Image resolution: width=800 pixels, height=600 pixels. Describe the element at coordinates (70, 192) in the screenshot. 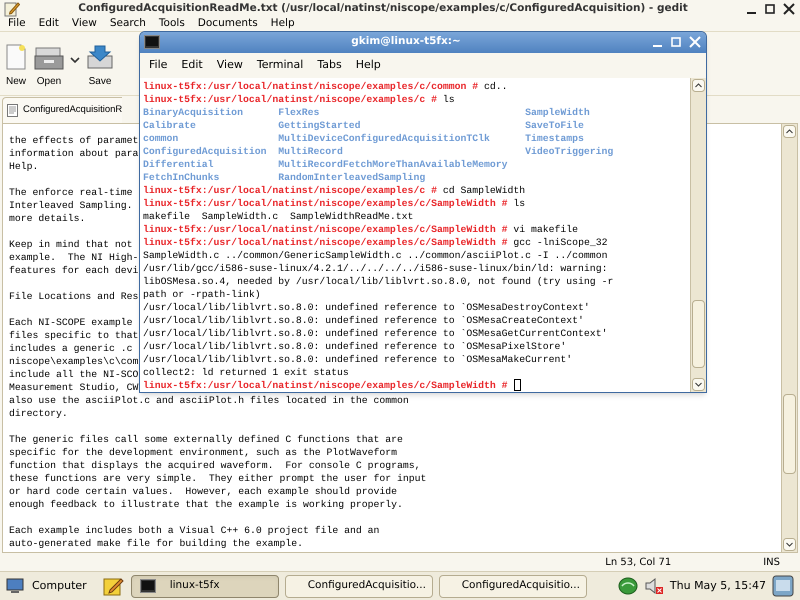

I see `text-line: The enforce real-time` at that location.